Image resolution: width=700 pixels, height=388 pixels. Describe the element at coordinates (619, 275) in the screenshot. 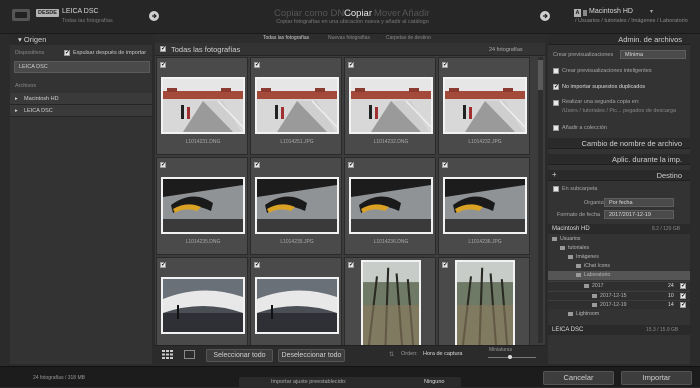

I see `folder-row: Laboratorio` at that location.